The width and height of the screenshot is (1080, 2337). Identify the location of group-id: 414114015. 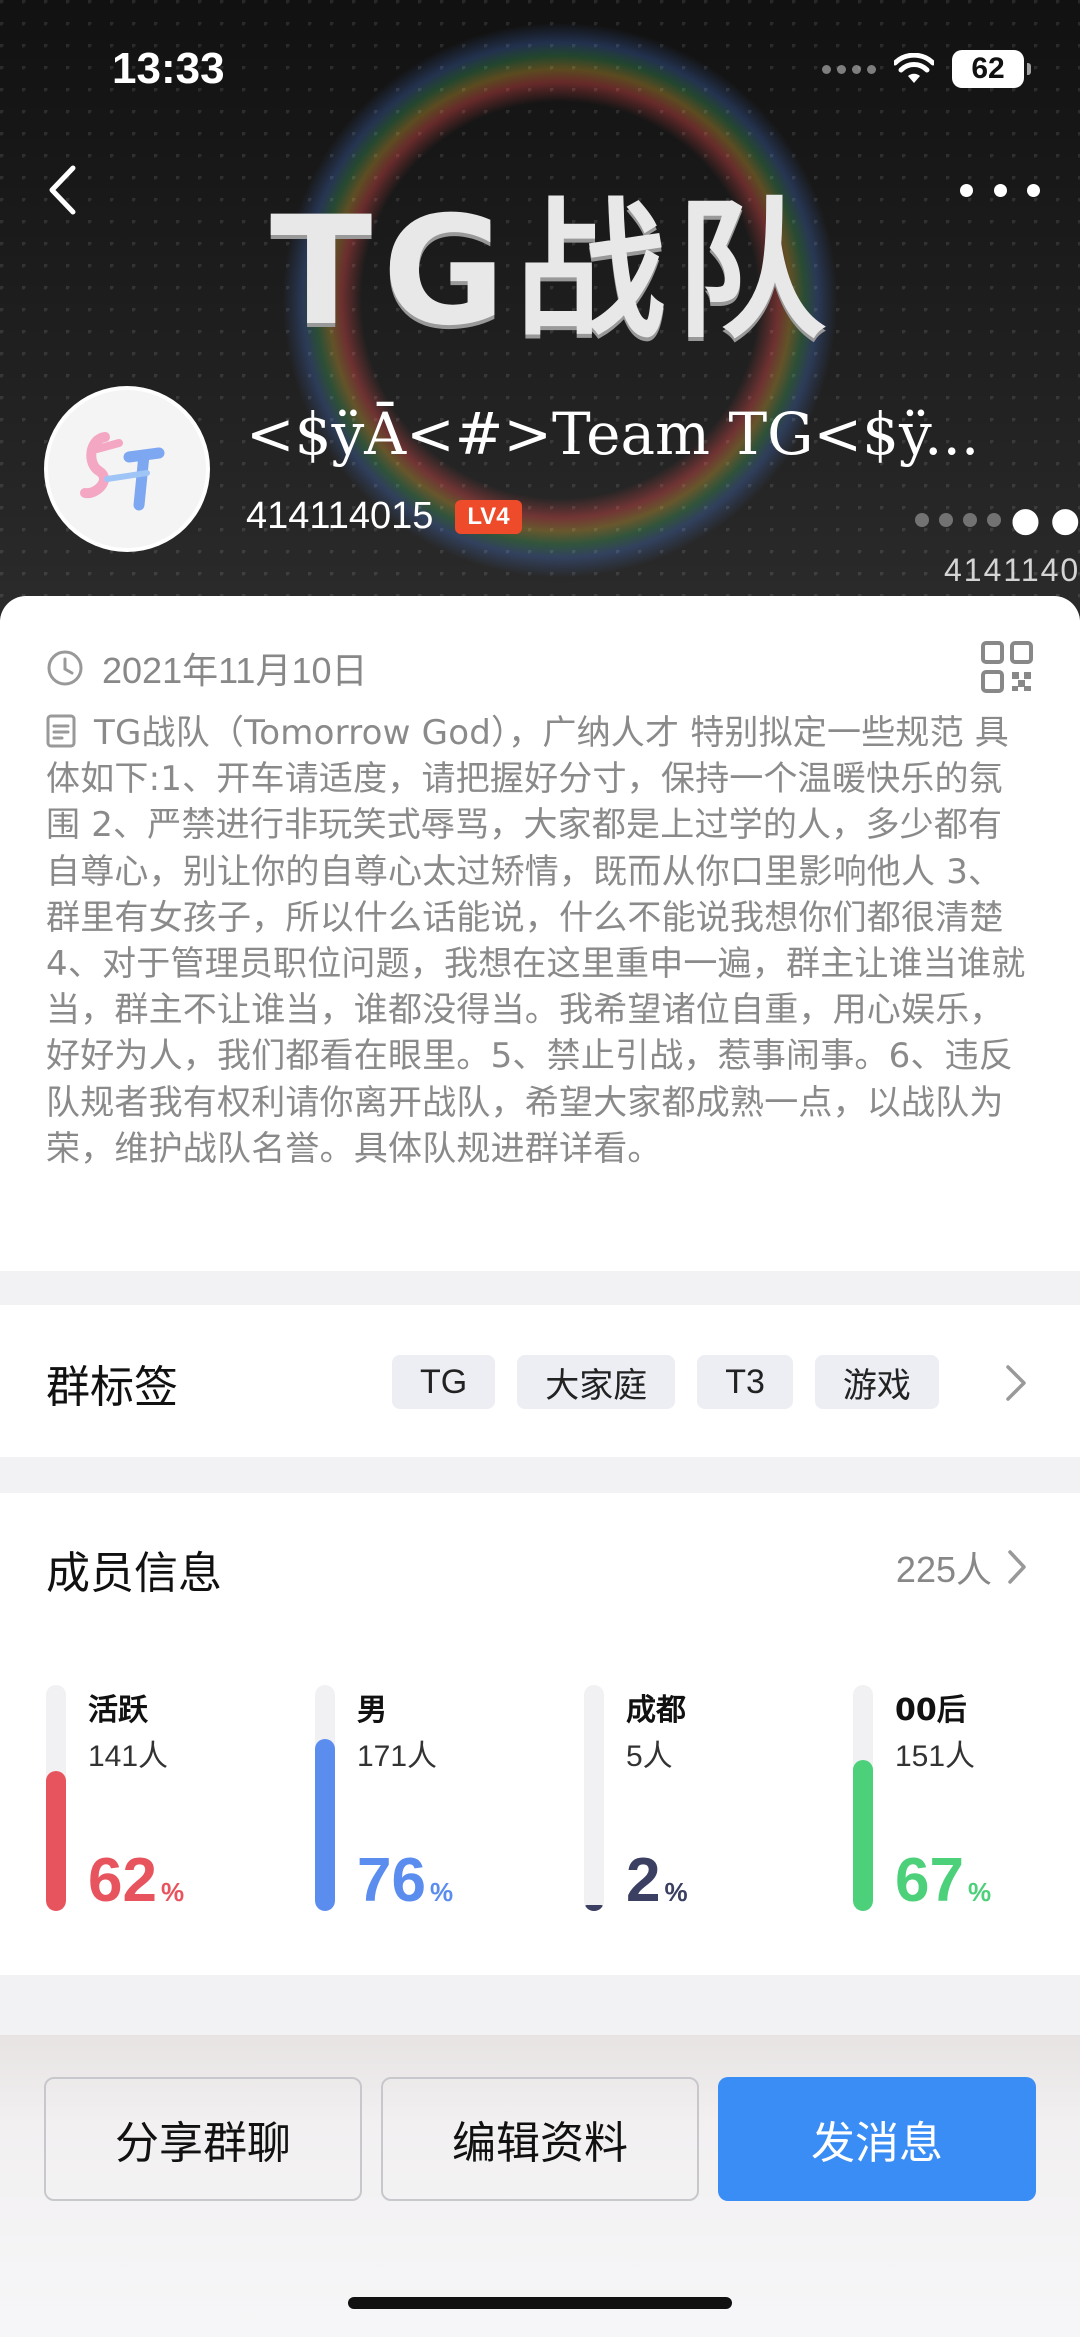
(340, 516).